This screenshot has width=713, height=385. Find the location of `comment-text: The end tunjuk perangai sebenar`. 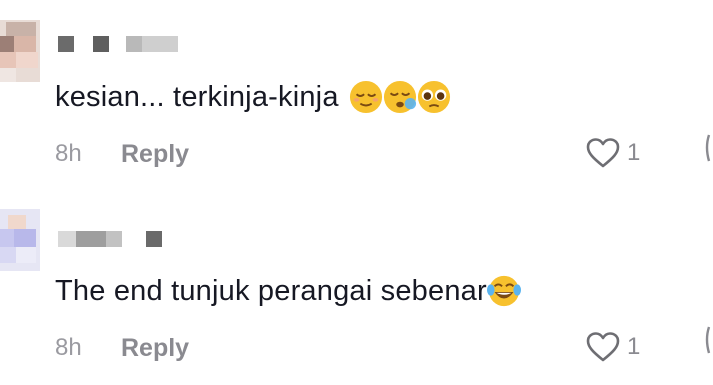

comment-text: The end tunjuk perangai sebenar is located at coordinates (288, 291).